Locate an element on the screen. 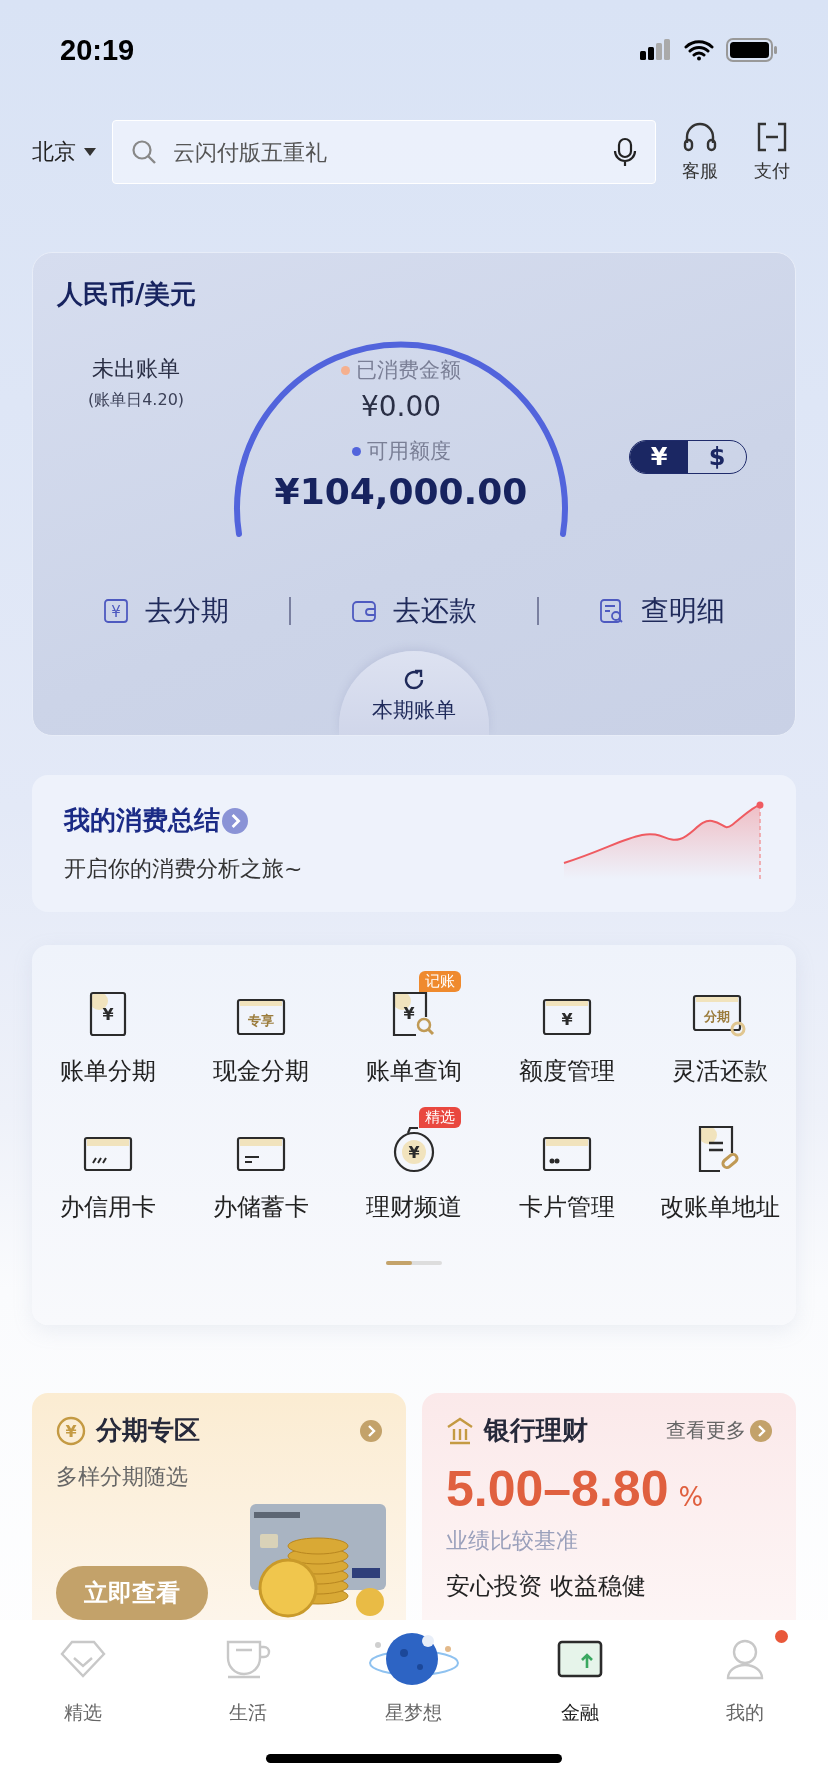  rate-label: 业绩比较基准 is located at coordinates (512, 1541).